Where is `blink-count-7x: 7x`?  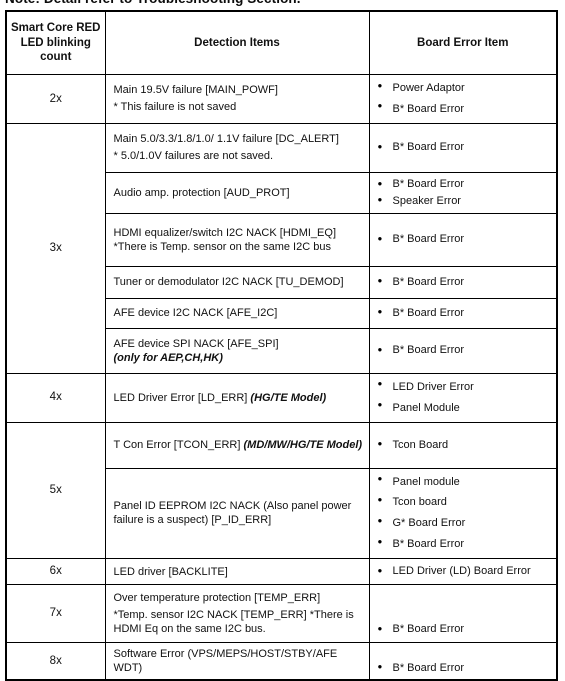 blink-count-7x: 7x is located at coordinates (55, 614).